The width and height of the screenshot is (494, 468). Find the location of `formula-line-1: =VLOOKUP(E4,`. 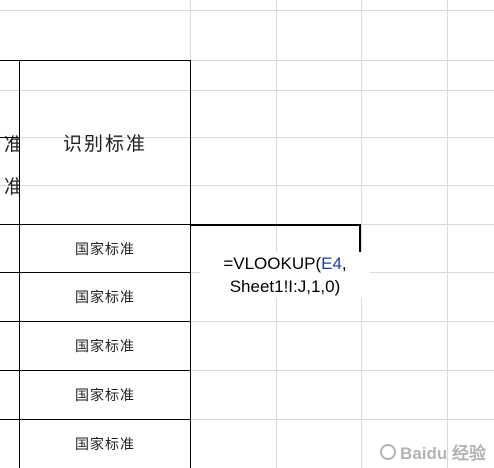

formula-line-1: =VLOOKUP(E4, is located at coordinates (285, 263).